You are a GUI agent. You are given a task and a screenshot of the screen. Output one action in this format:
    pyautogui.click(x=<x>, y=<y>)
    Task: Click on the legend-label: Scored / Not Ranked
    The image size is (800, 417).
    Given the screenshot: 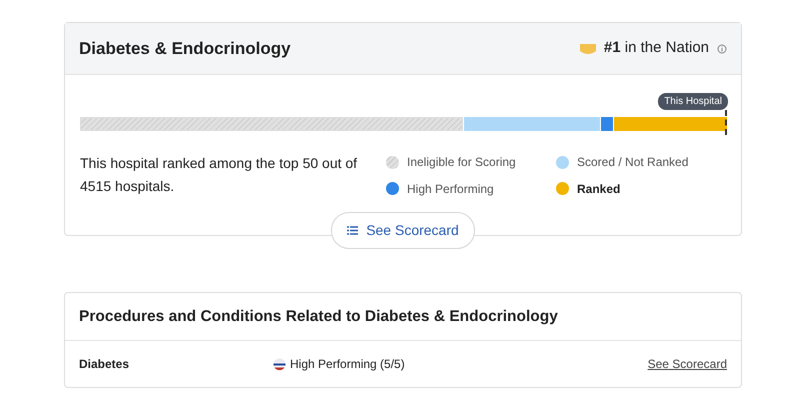 What is the action you would take?
    pyautogui.click(x=632, y=163)
    